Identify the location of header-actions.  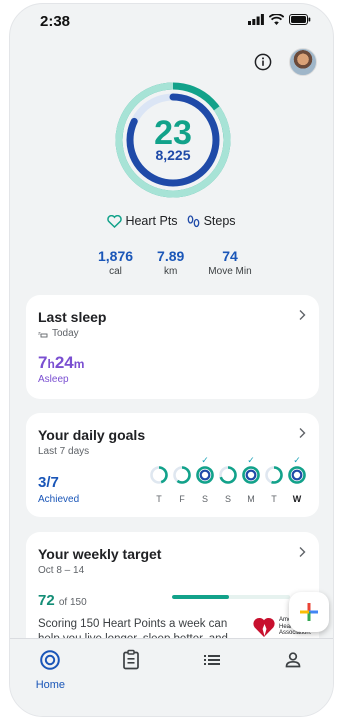
(285, 62).